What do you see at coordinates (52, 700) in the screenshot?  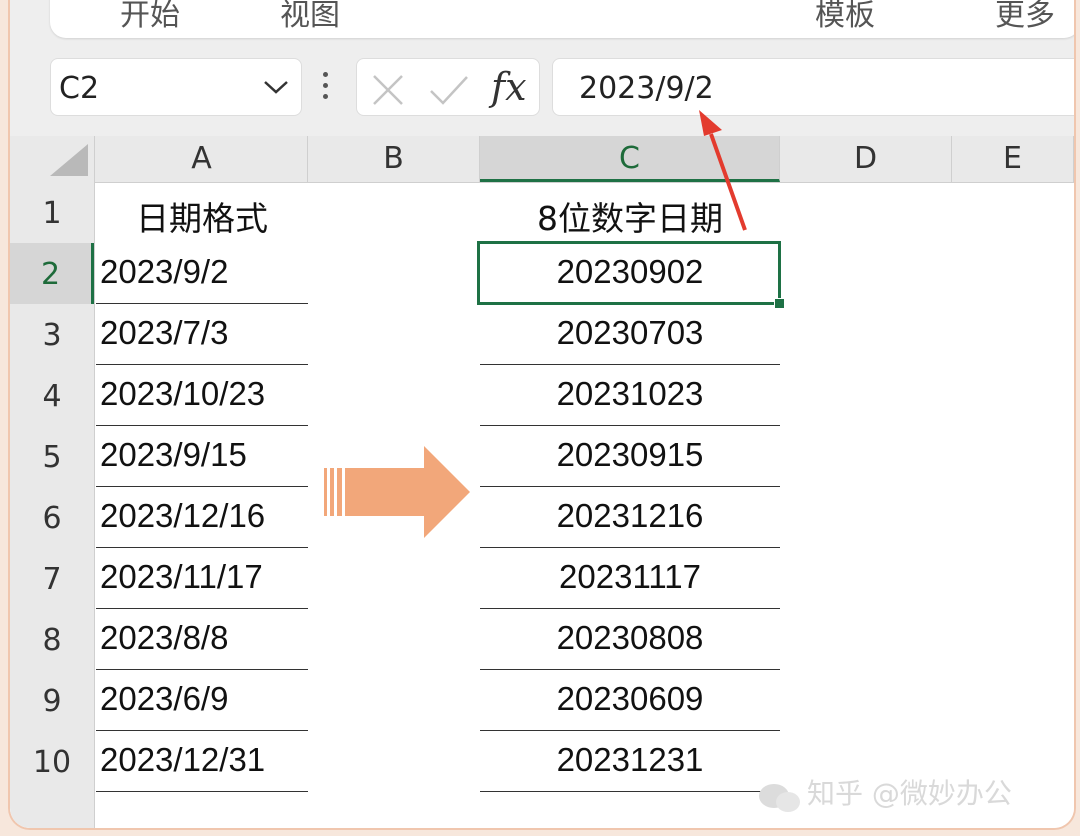 I see `row-header-9: 9` at bounding box center [52, 700].